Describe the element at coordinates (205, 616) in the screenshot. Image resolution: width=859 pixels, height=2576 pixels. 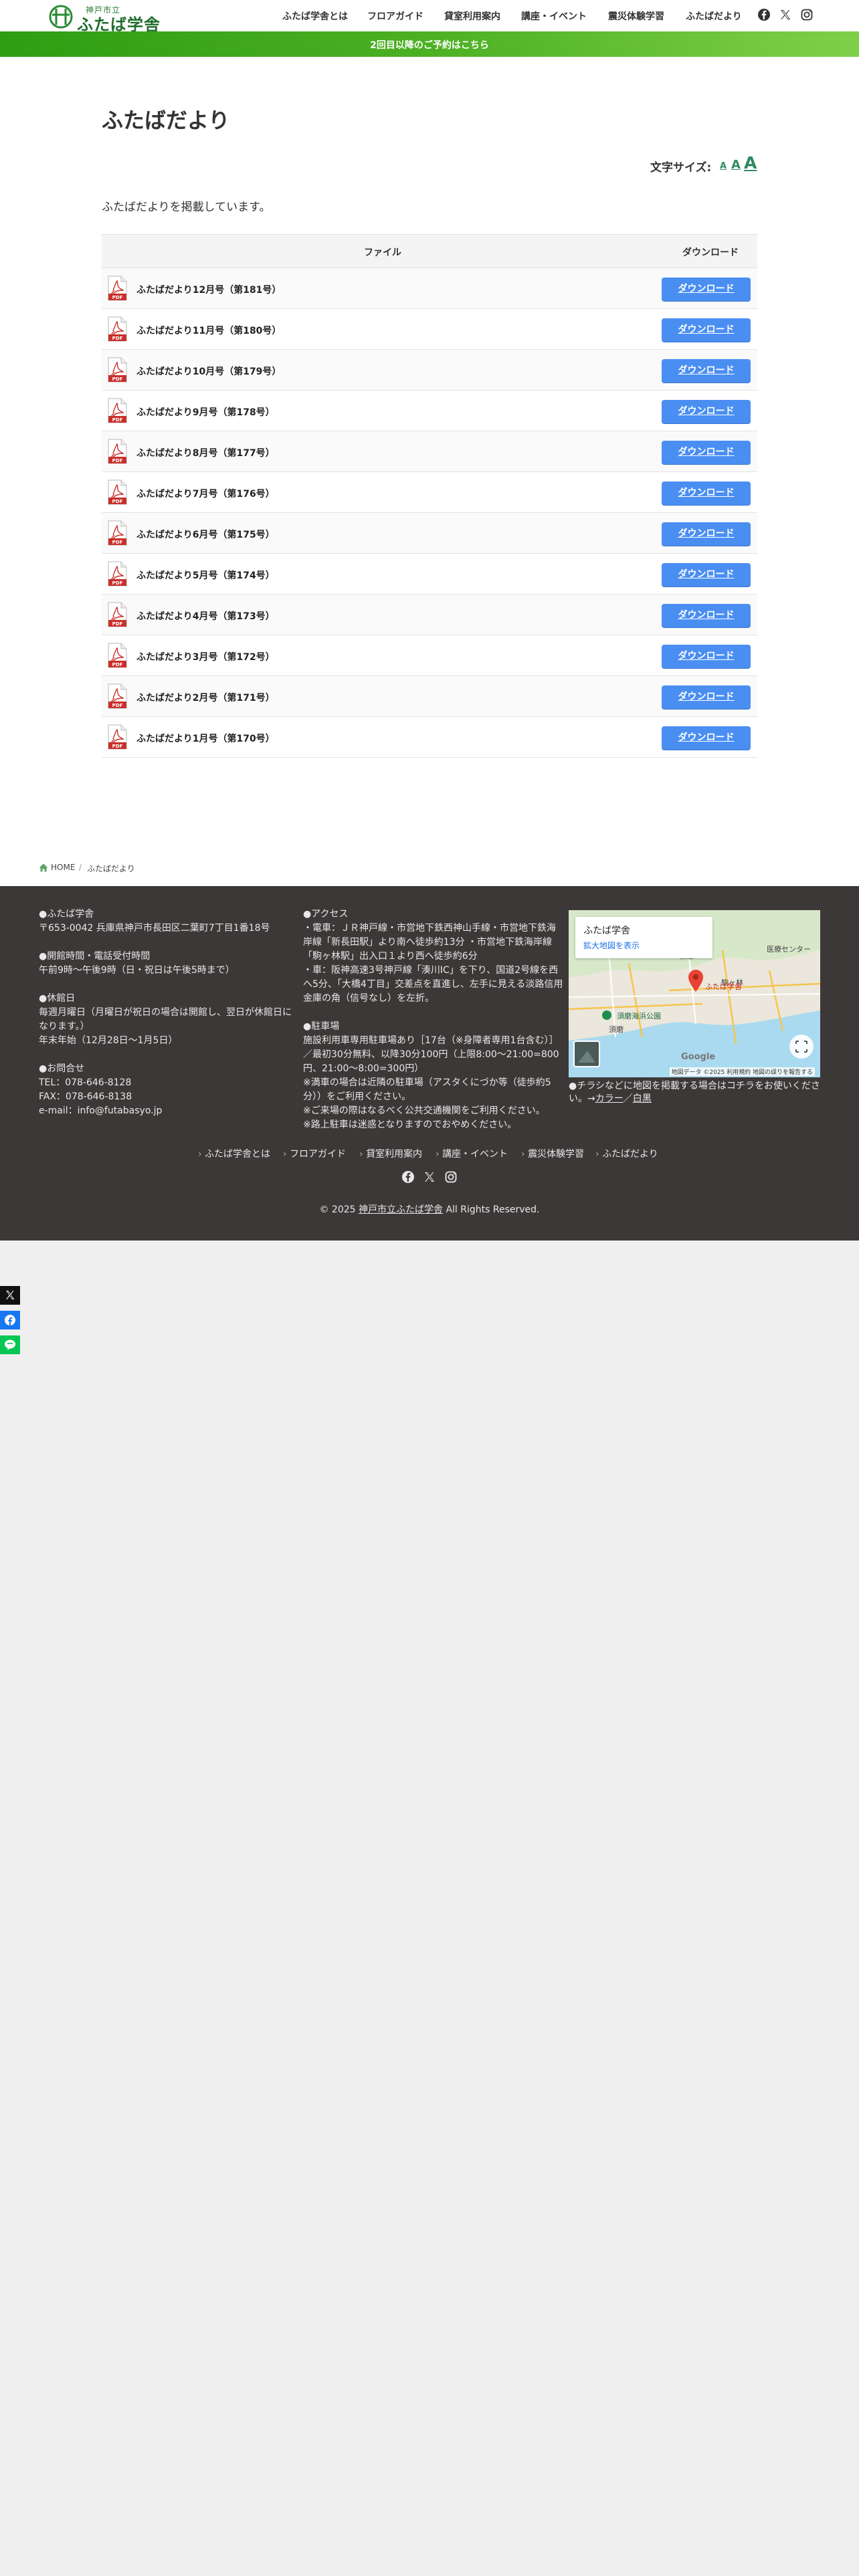
I see `file-name: ふたばだより4月号（第173号）` at that location.